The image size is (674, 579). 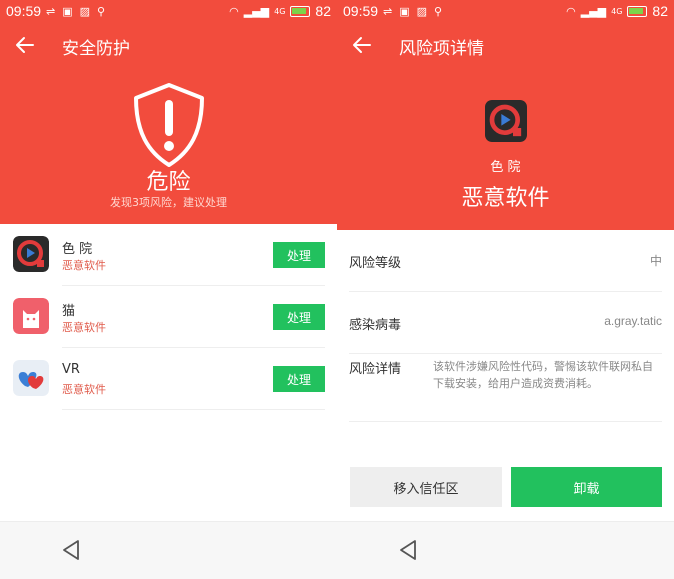 I want to click on risk-status: 危险, so click(x=168, y=182).